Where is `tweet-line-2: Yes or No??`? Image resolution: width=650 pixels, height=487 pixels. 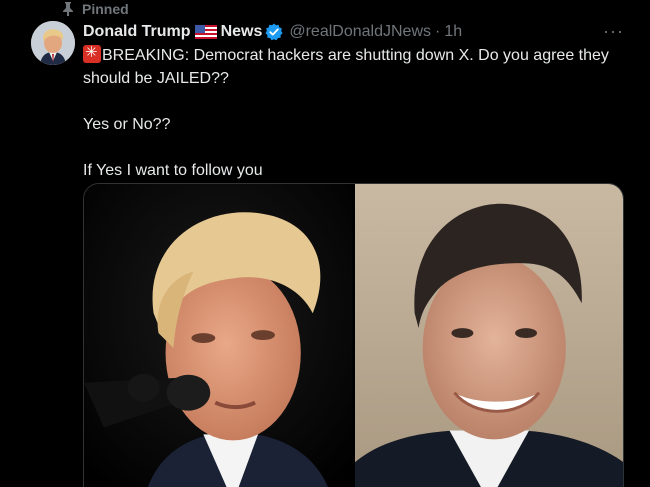 tweet-line-2: Yes or No?? is located at coordinates (127, 124).